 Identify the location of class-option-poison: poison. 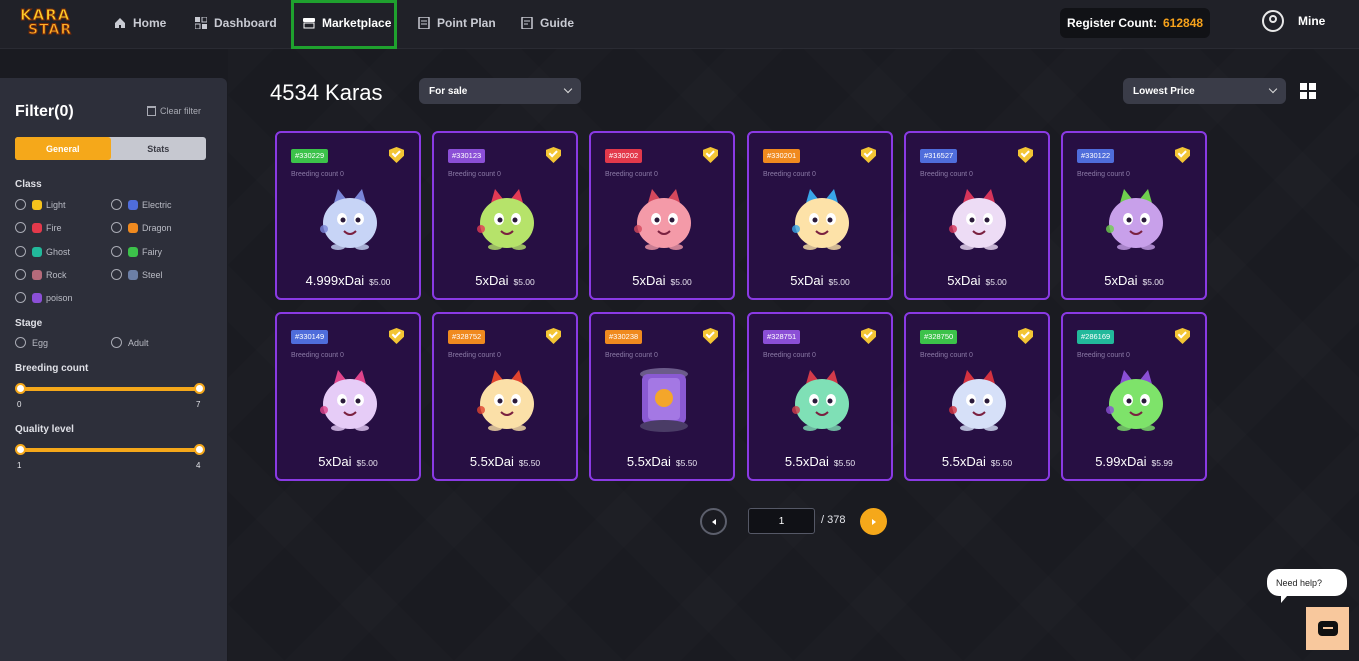
(44, 297).